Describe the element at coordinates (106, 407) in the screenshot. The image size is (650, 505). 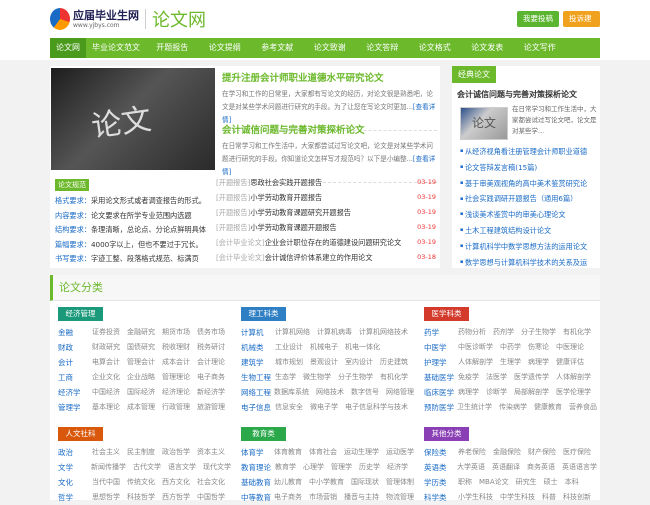
I see `category-sub-link: 基本理论` at that location.